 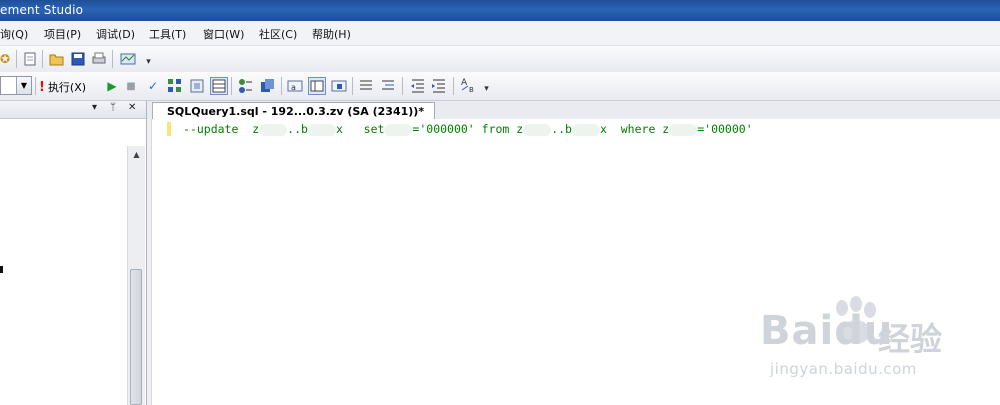 What do you see at coordinates (634, 129) in the screenshot?
I see `code-part: x where z` at bounding box center [634, 129].